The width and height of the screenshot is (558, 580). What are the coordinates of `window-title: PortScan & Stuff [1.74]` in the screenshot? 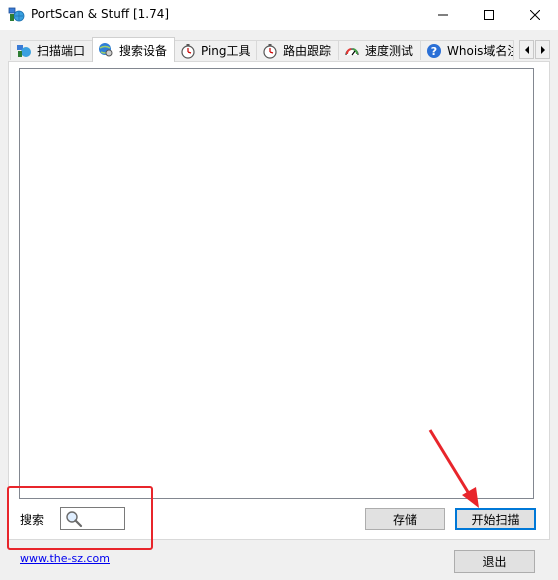 It's located at (100, 14).